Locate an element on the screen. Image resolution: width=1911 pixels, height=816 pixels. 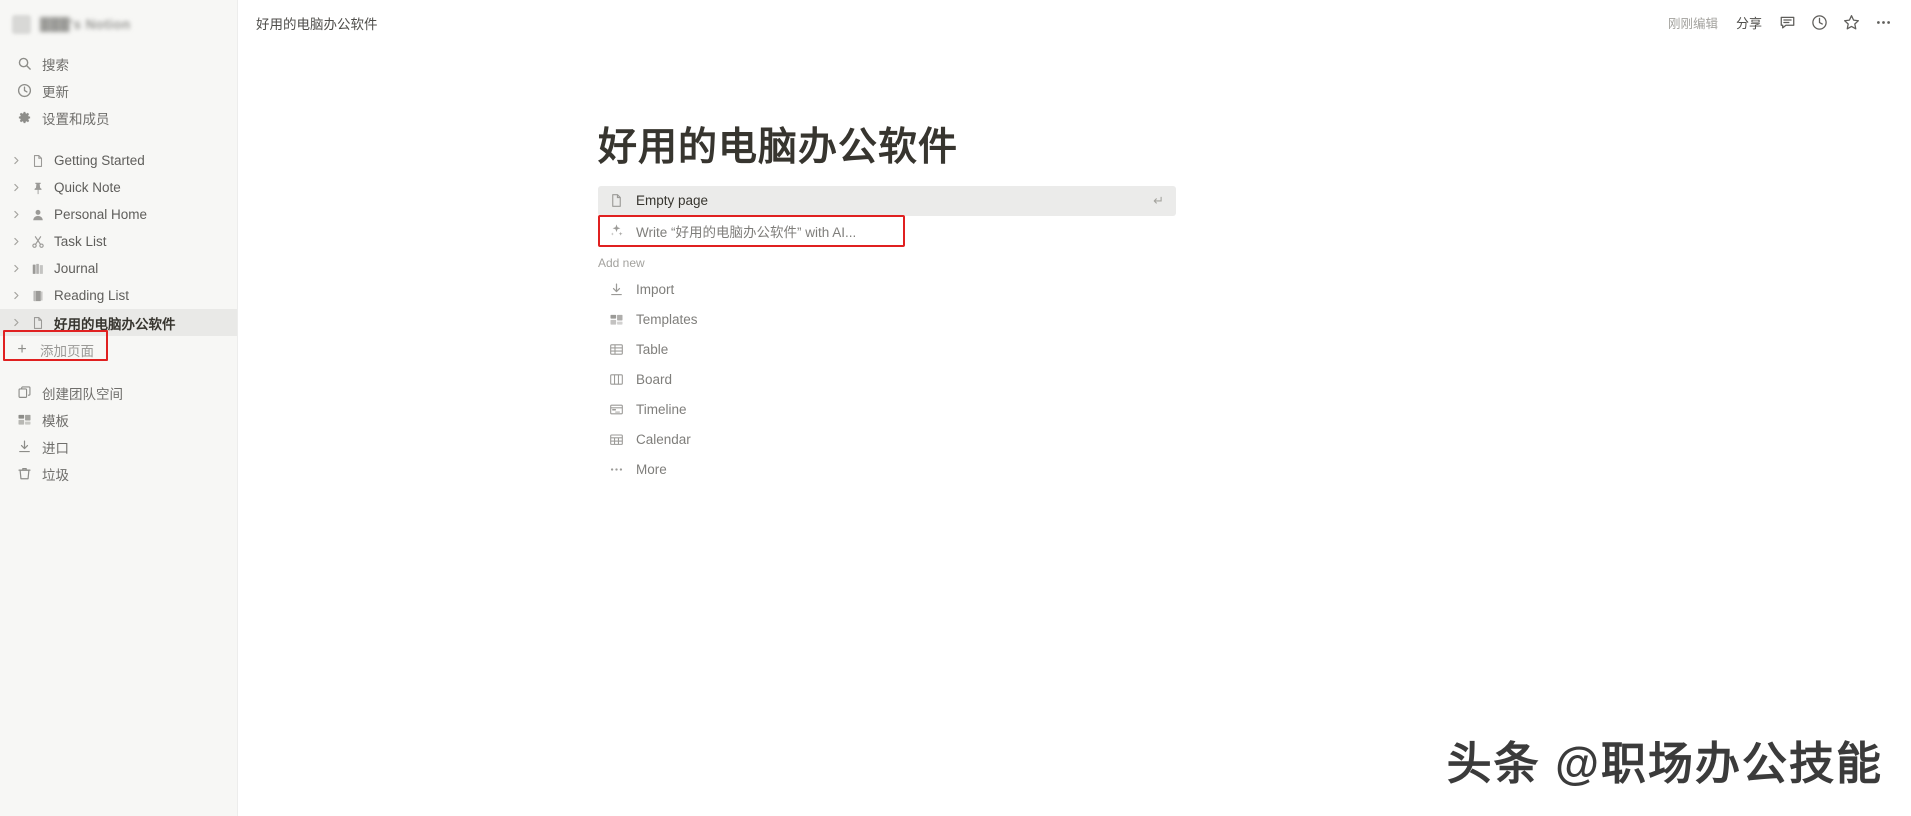
pushpin-icon is located at coordinates (37, 187).